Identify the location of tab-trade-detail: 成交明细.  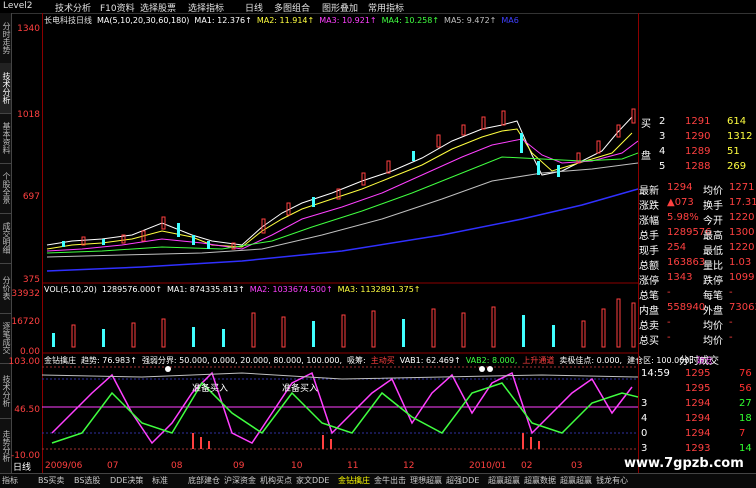
(5, 238).